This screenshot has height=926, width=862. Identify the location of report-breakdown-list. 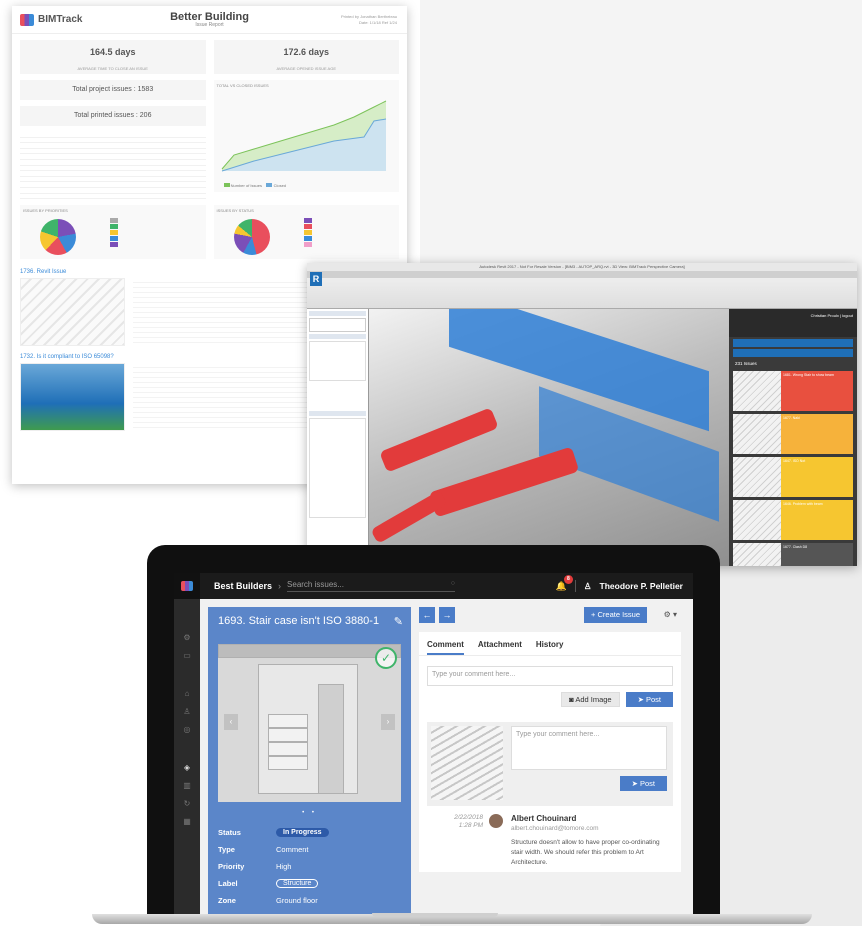
(113, 166).